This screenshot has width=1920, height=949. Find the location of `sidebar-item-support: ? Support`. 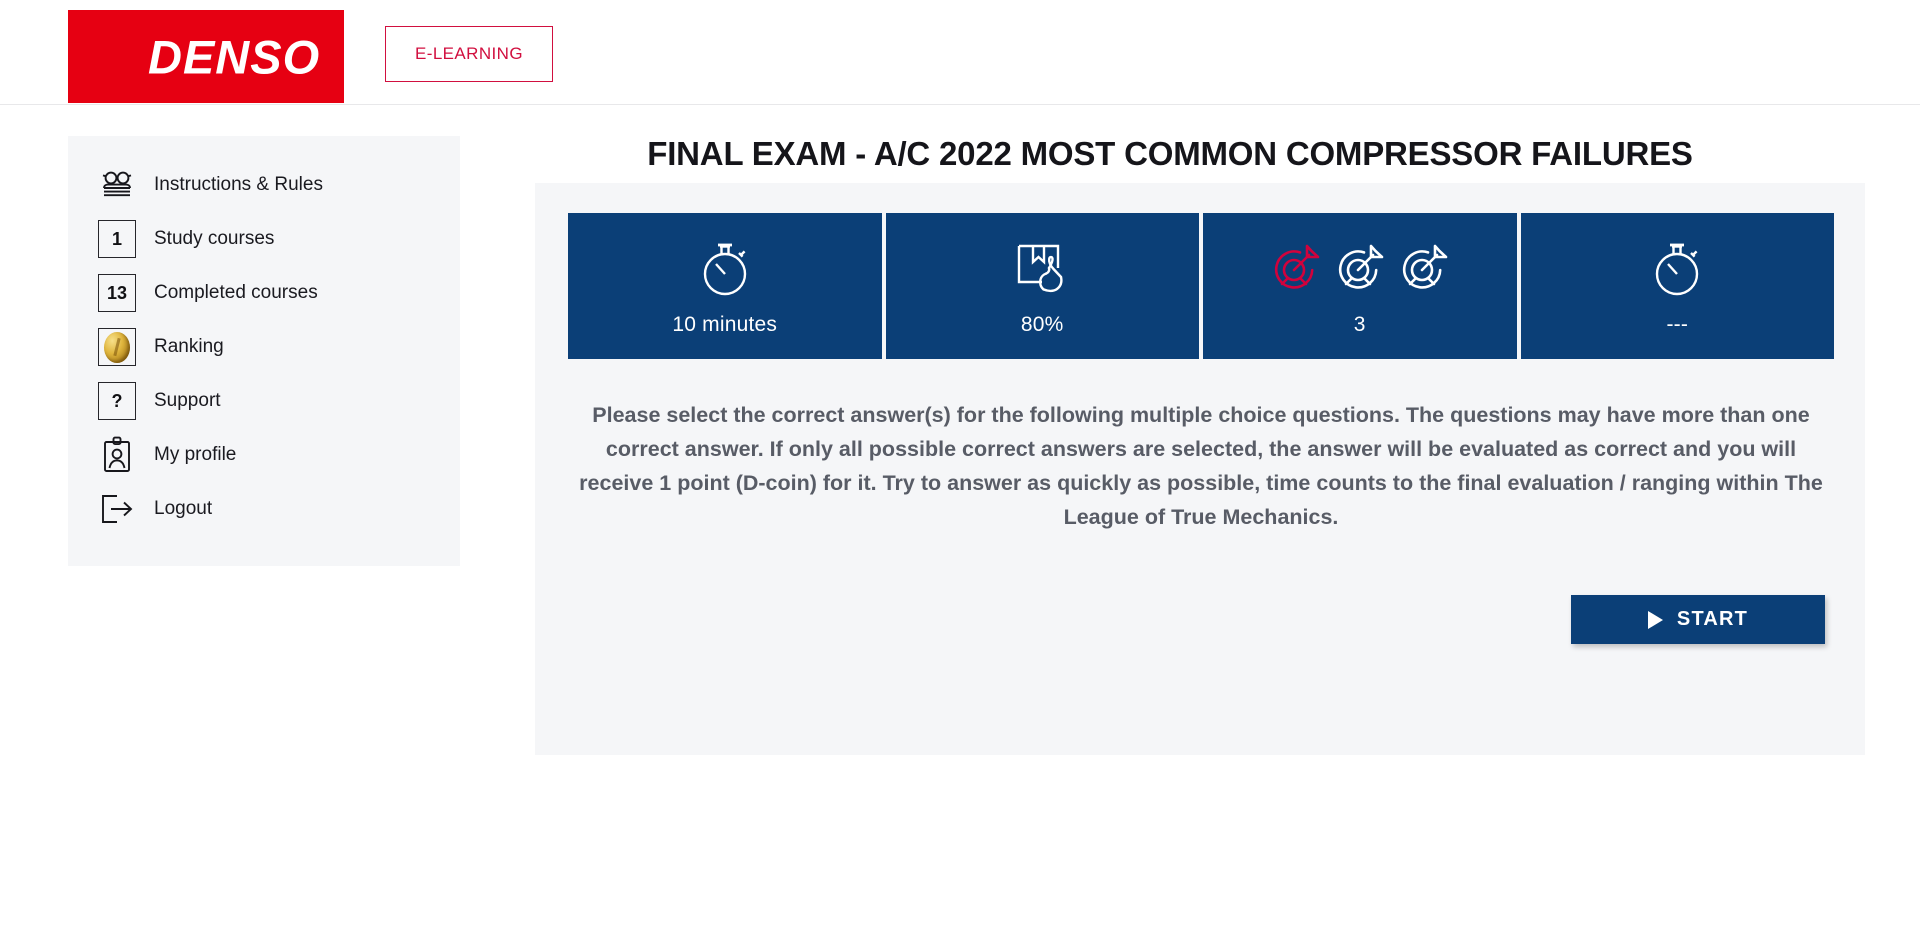

sidebar-item-support: ? Support is located at coordinates (264, 401).